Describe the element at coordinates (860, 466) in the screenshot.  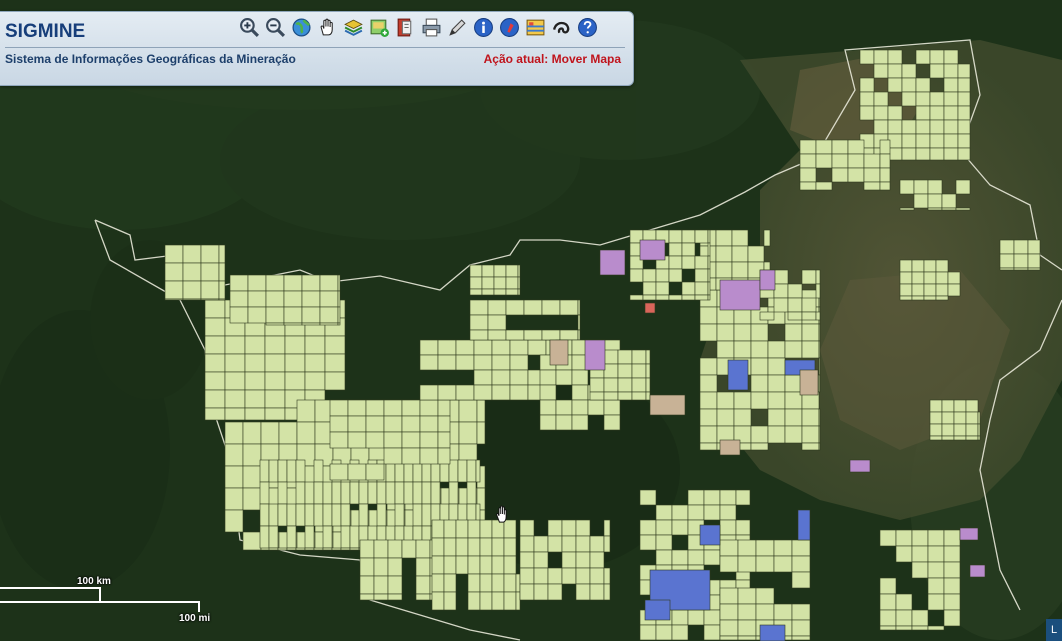
I see `mining-claim-highlighted` at that location.